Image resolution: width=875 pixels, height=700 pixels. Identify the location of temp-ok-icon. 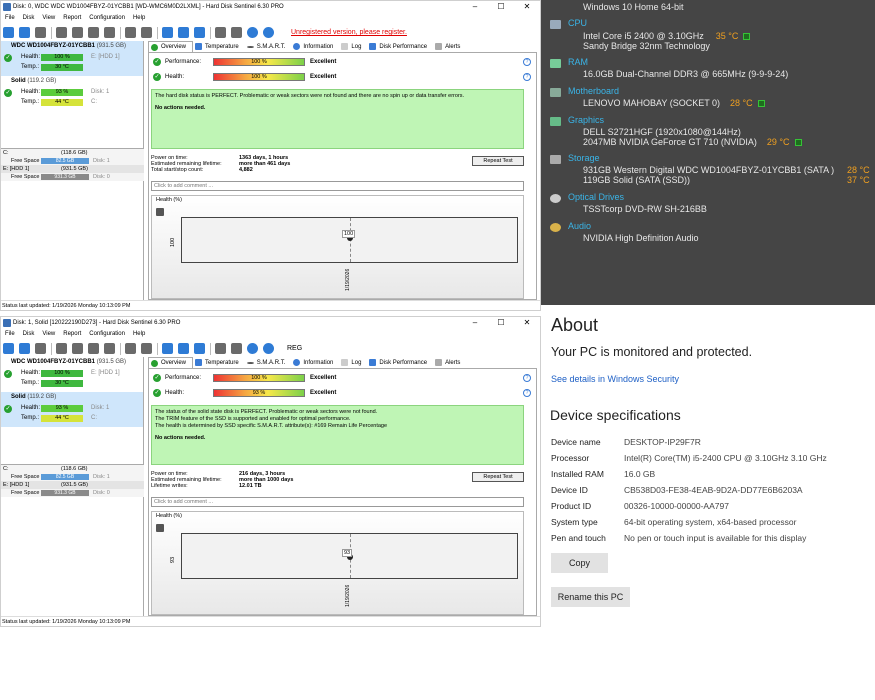
(761, 103).